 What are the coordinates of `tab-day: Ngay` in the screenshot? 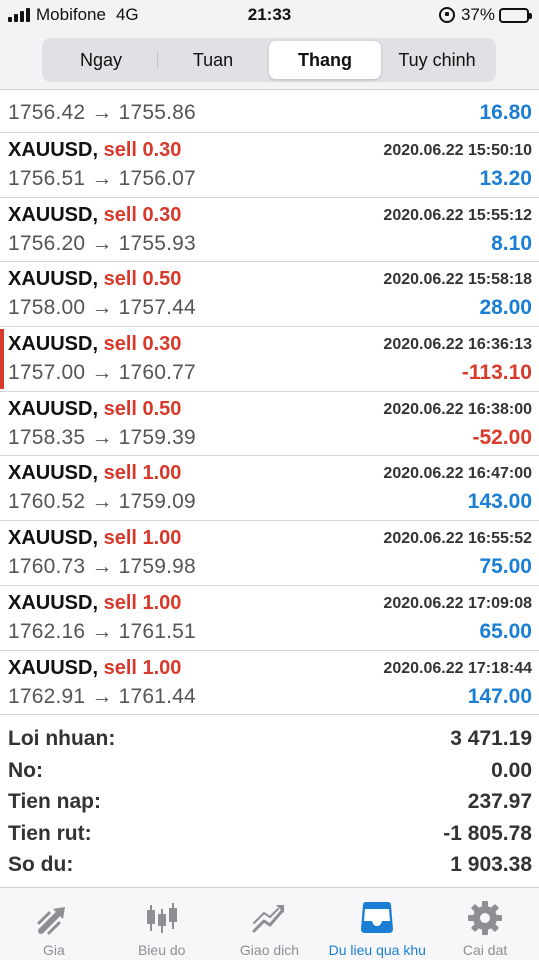 It's located at (101, 60).